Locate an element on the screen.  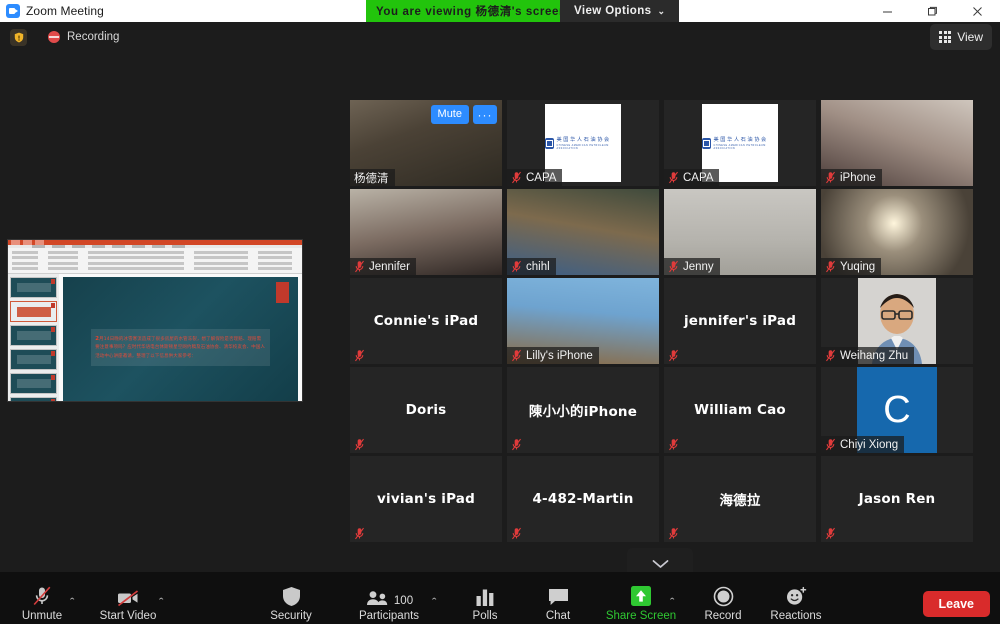
screen-share-banner: You are viewing 杨德清's screen is located at coordinates (471, 11).